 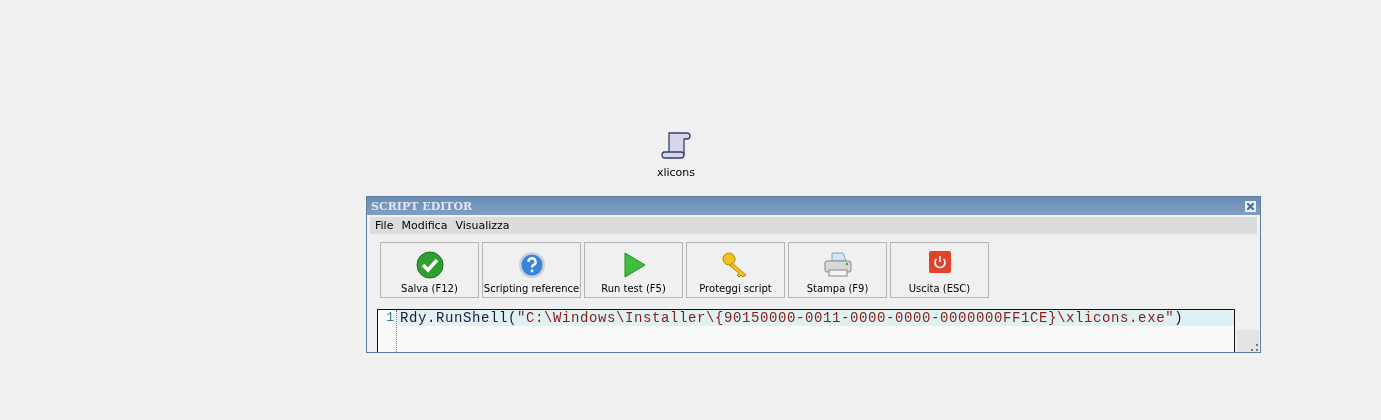 I want to click on code-editor: 1 Rdy.RunShell("C:\Windows\Installer\{90150000-0011-0000-0000-0000000FF1CE}\xlicons.exe"), so click(x=806, y=330).